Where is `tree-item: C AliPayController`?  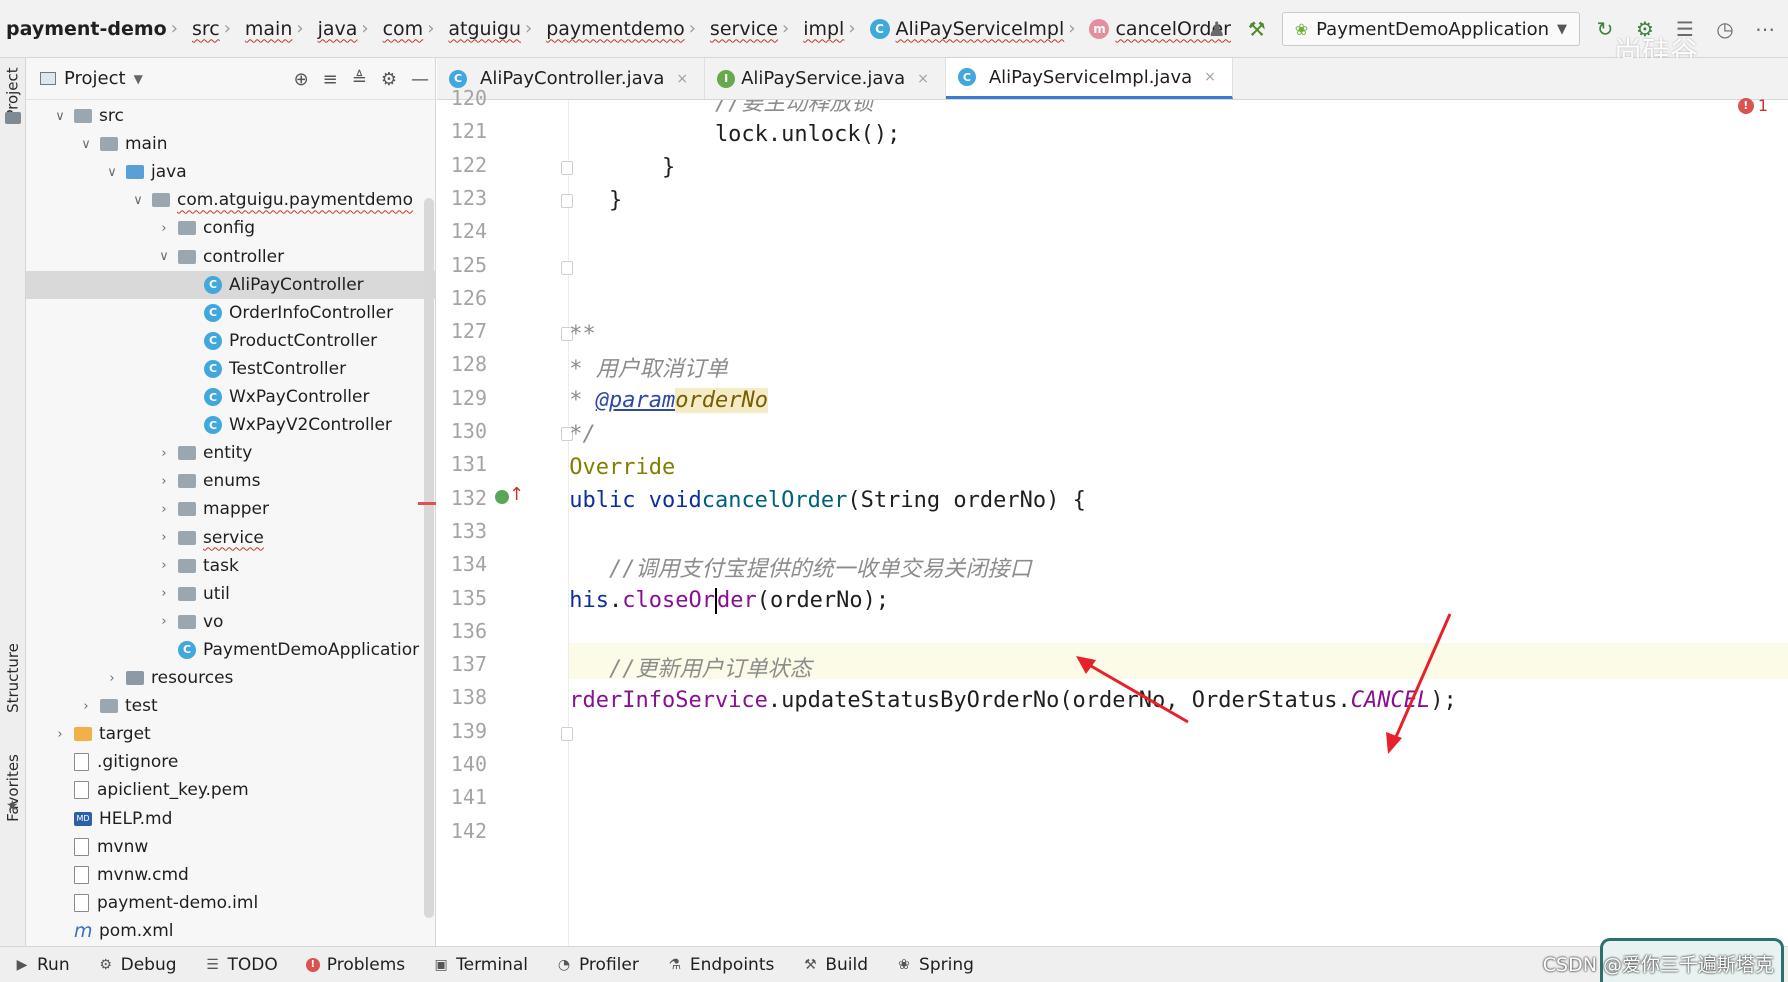
tree-item: C AliPayController is located at coordinates (230, 284).